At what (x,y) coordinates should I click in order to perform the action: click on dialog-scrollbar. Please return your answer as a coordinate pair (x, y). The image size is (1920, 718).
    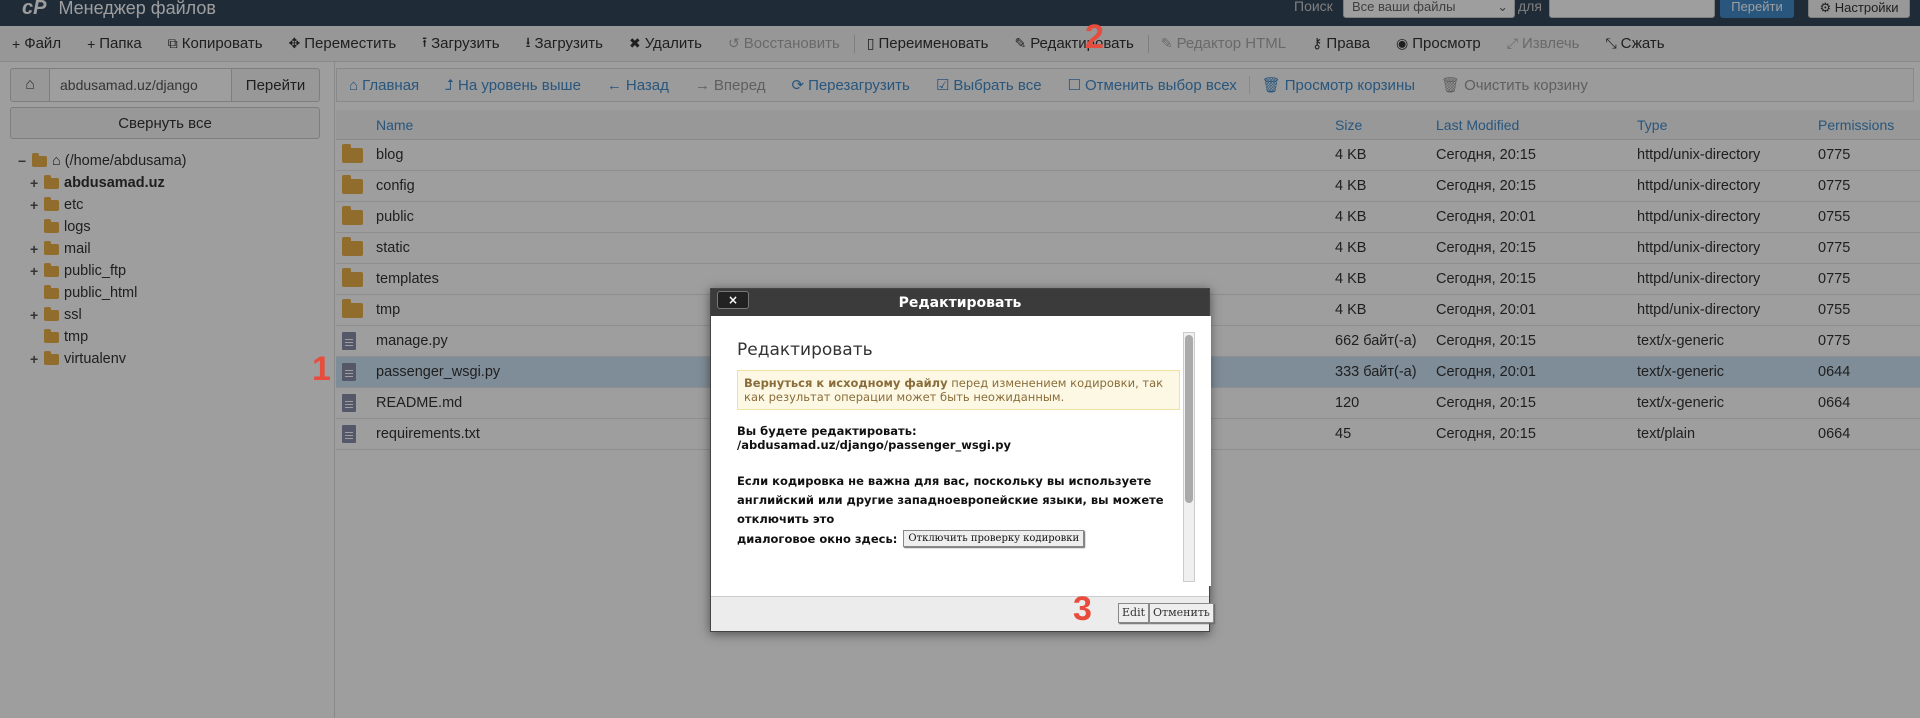
    Looking at the image, I should click on (1189, 457).